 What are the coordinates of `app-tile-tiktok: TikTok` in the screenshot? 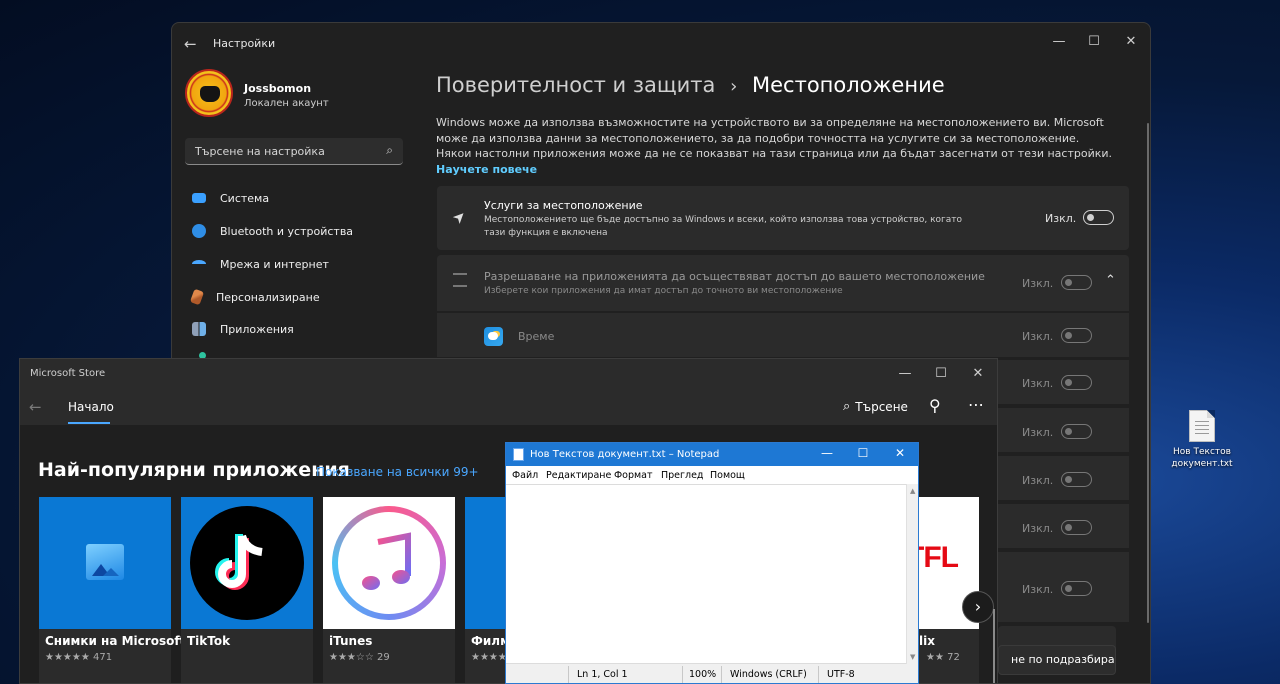 It's located at (247, 590).